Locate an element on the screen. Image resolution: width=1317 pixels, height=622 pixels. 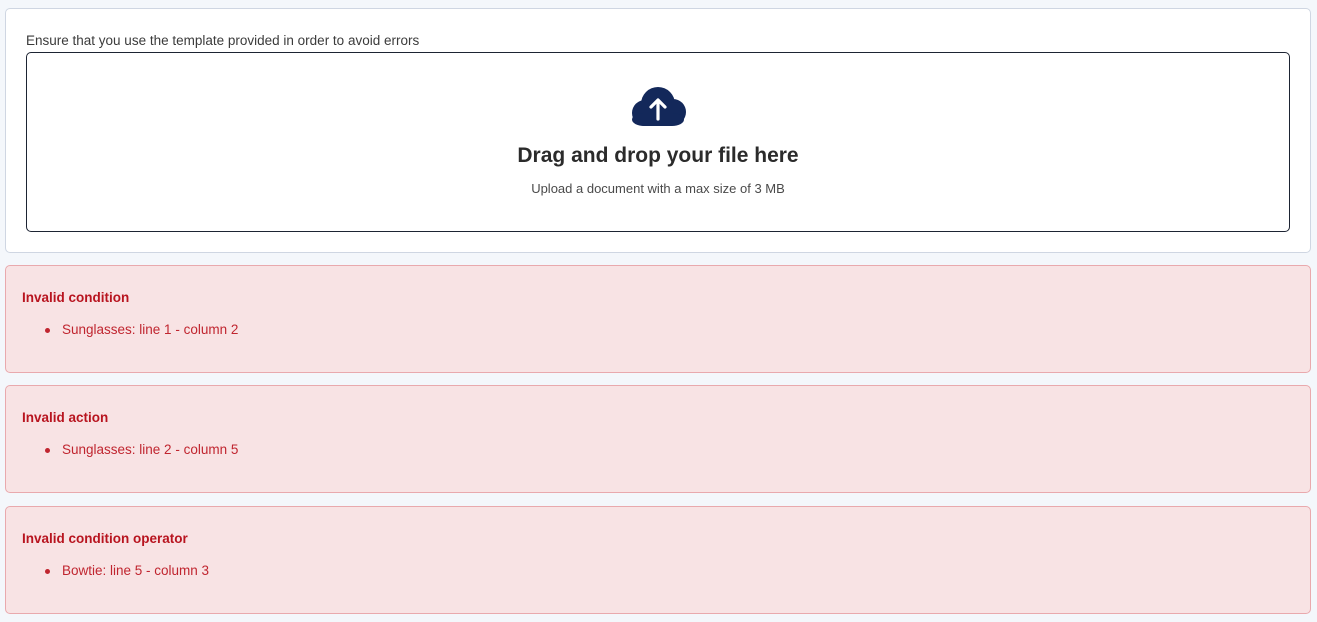
error-list: Bowtie: line 5 - column 3 is located at coordinates (126, 570).